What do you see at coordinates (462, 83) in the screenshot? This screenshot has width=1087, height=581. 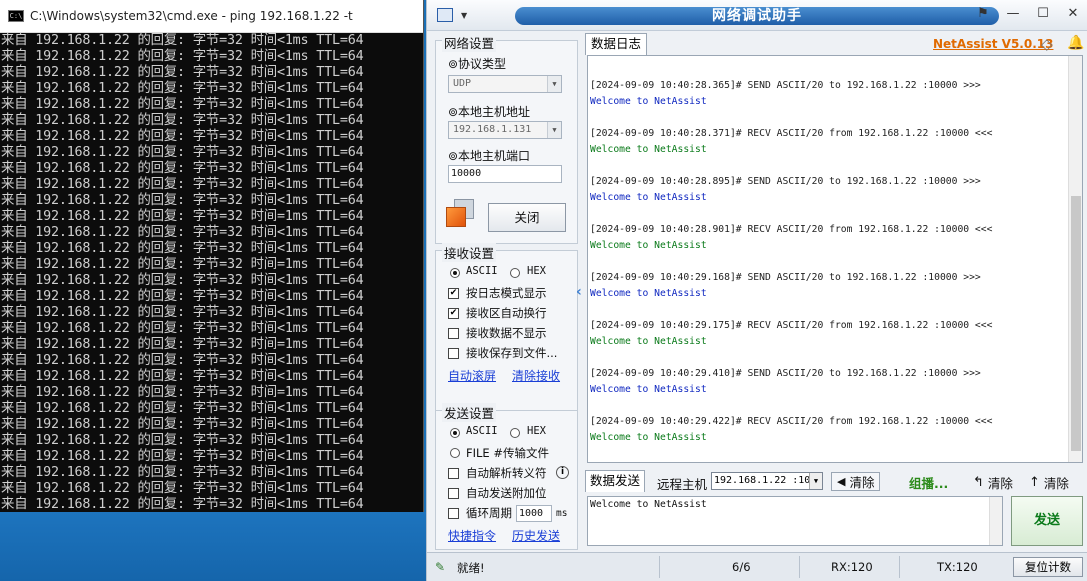 I see `protocol-value: UDP` at bounding box center [462, 83].